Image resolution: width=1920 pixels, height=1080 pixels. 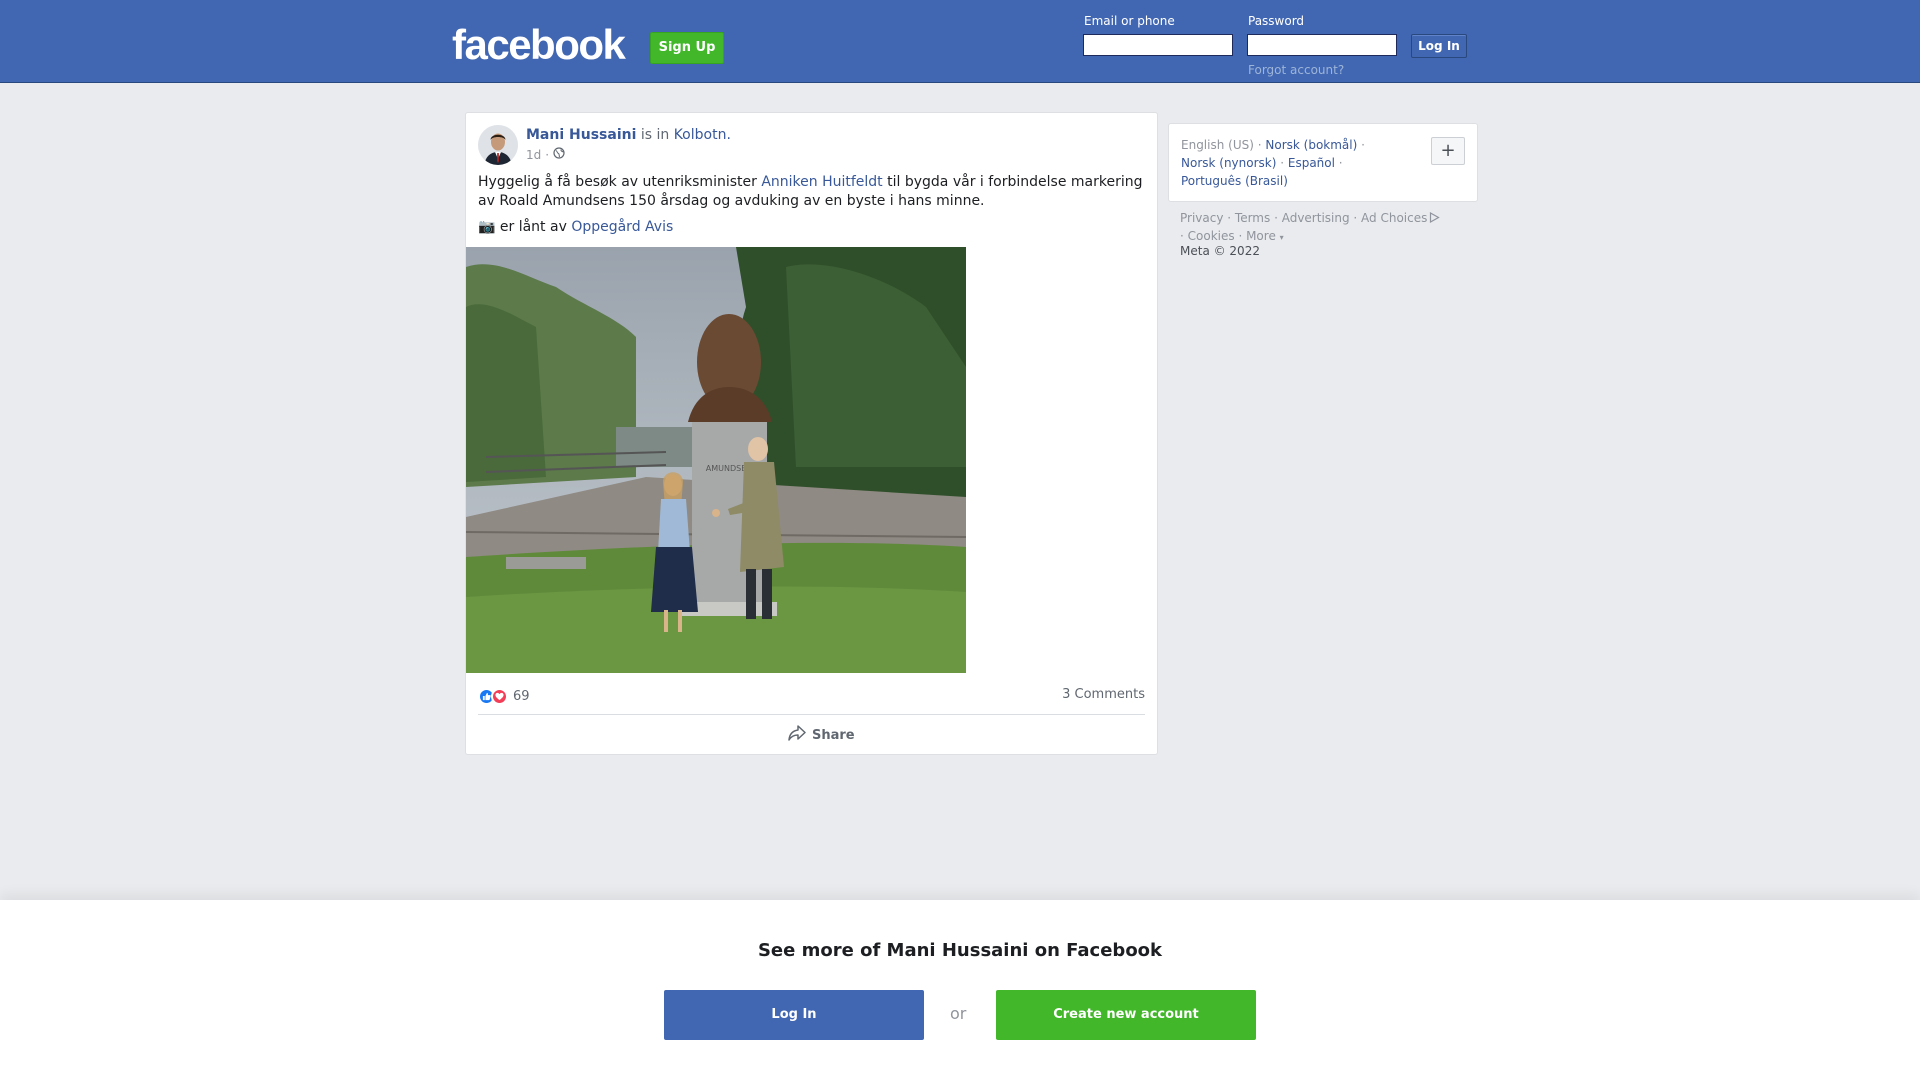 I want to click on language-link: Norsk (bokmål), so click(x=1311, y=145).